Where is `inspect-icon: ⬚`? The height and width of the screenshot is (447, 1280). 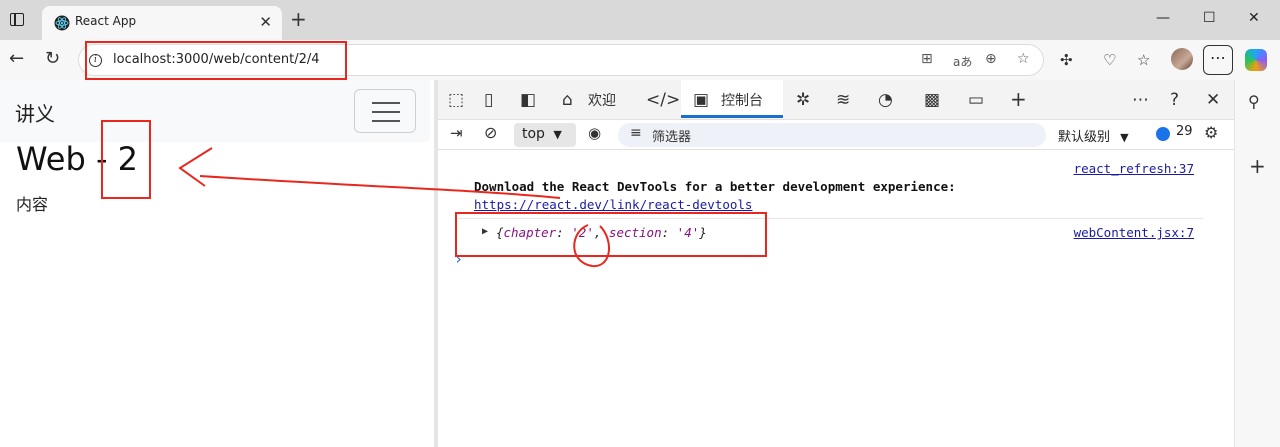
inspect-icon: ⬚ is located at coordinates (456, 100).